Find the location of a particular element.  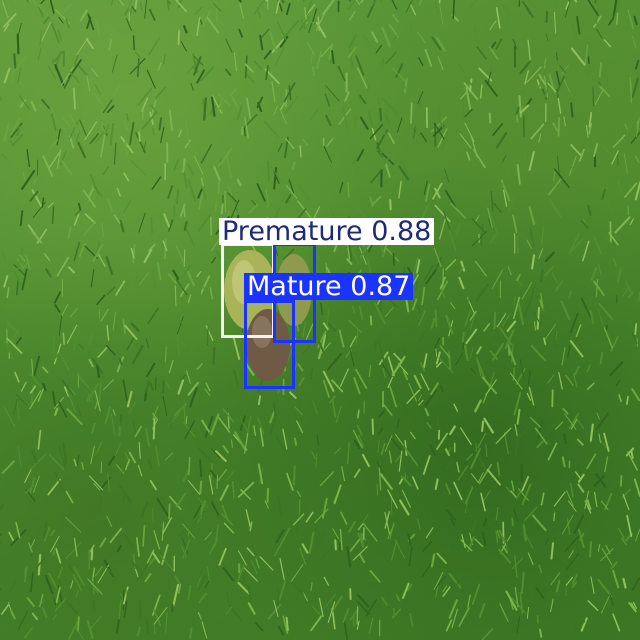

coconut-objects is located at coordinates (268, 315).